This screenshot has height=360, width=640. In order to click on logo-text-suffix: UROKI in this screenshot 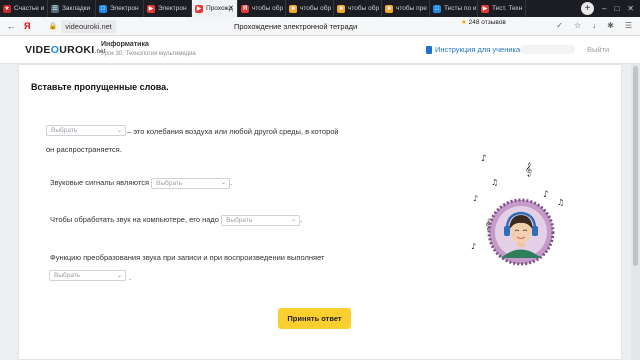, I will do `click(77, 50)`.